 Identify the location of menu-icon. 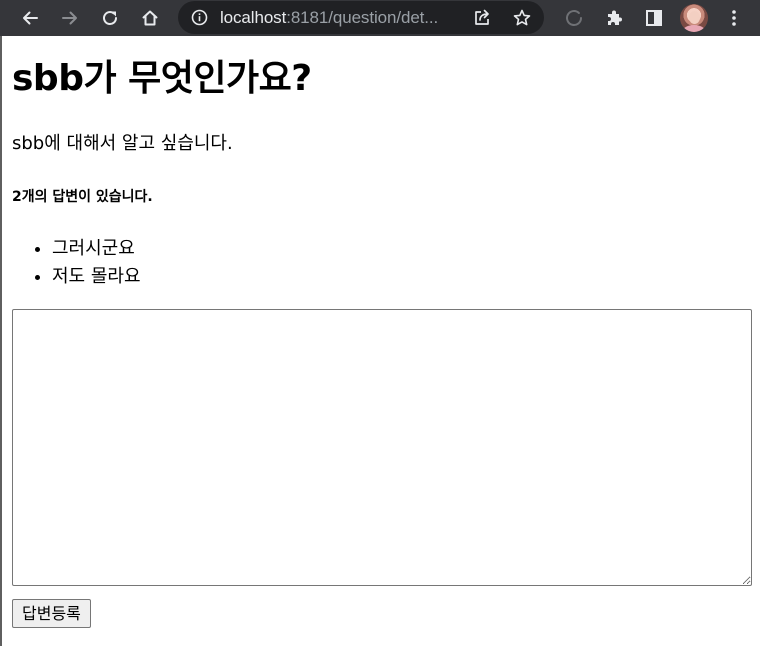
(734, 18).